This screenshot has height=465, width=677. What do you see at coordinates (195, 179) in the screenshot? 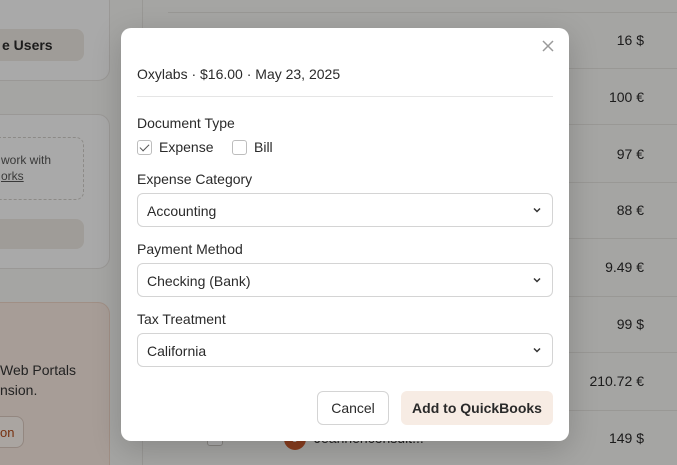
I see `expense-category-label: Expense Category` at bounding box center [195, 179].